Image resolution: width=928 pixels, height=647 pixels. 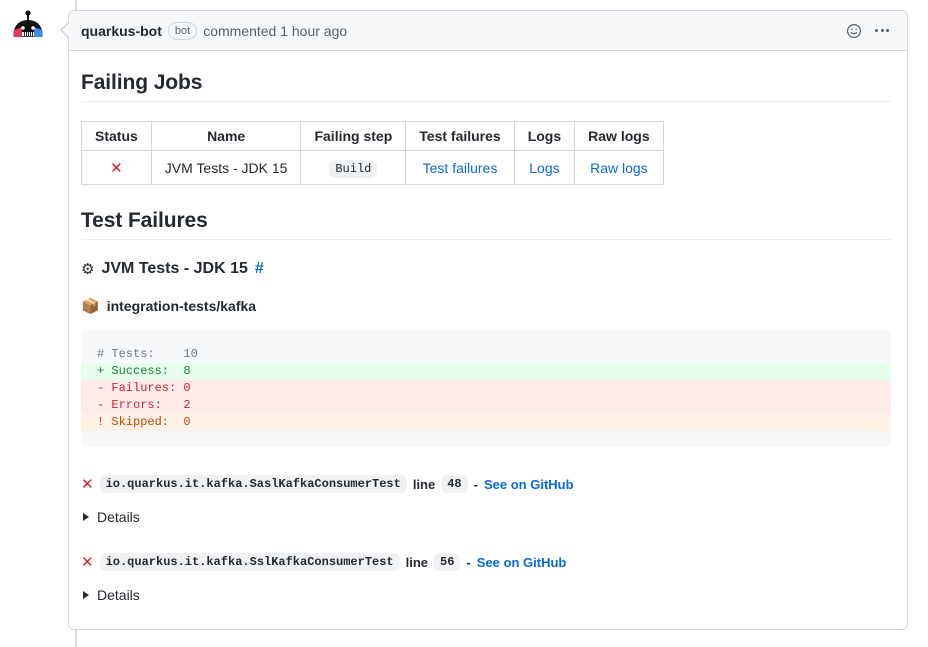 What do you see at coordinates (174, 268) in the screenshot?
I see `job-failure-title: JVM Tests - JDK 15` at bounding box center [174, 268].